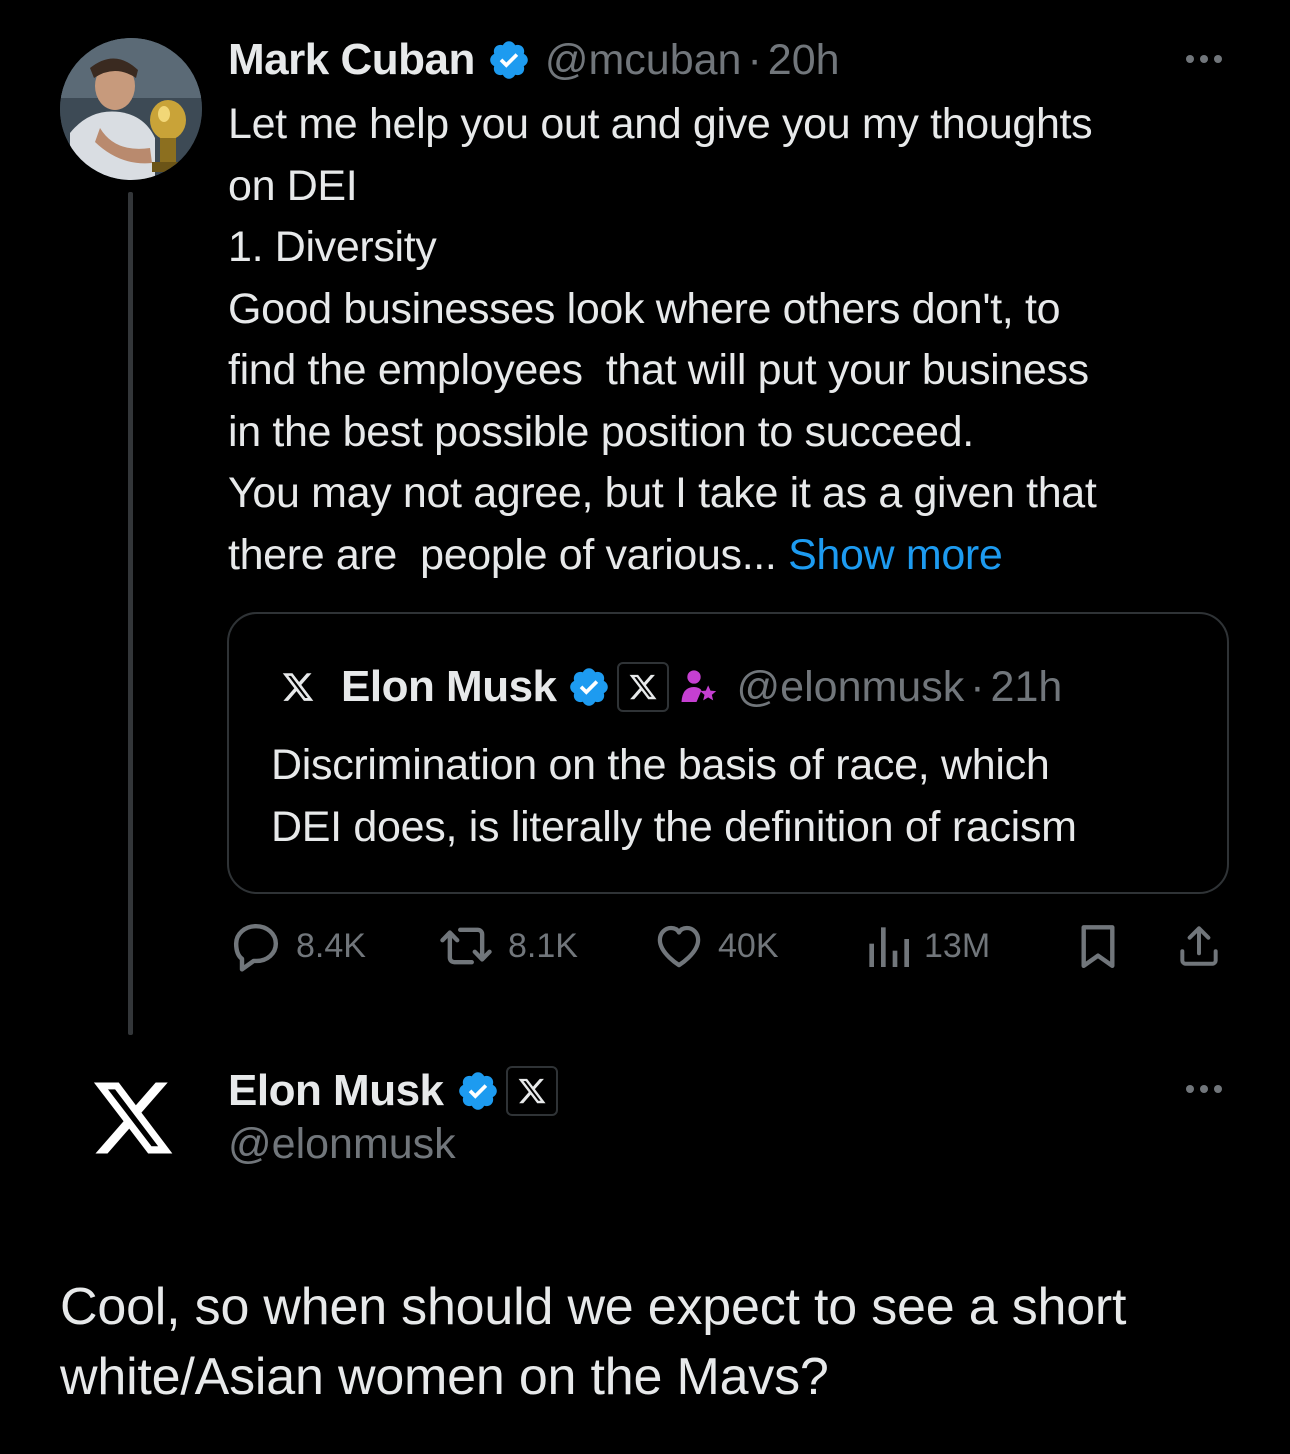 The image size is (1290, 1454). Describe the element at coordinates (256, 947) in the screenshot. I see `speech-bubble-icon` at that location.